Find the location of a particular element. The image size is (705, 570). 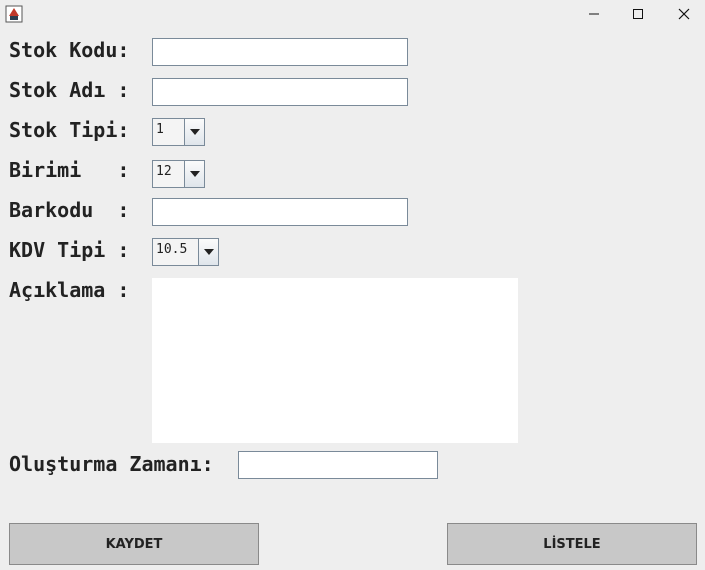

minimize-button is located at coordinates (594, 14).